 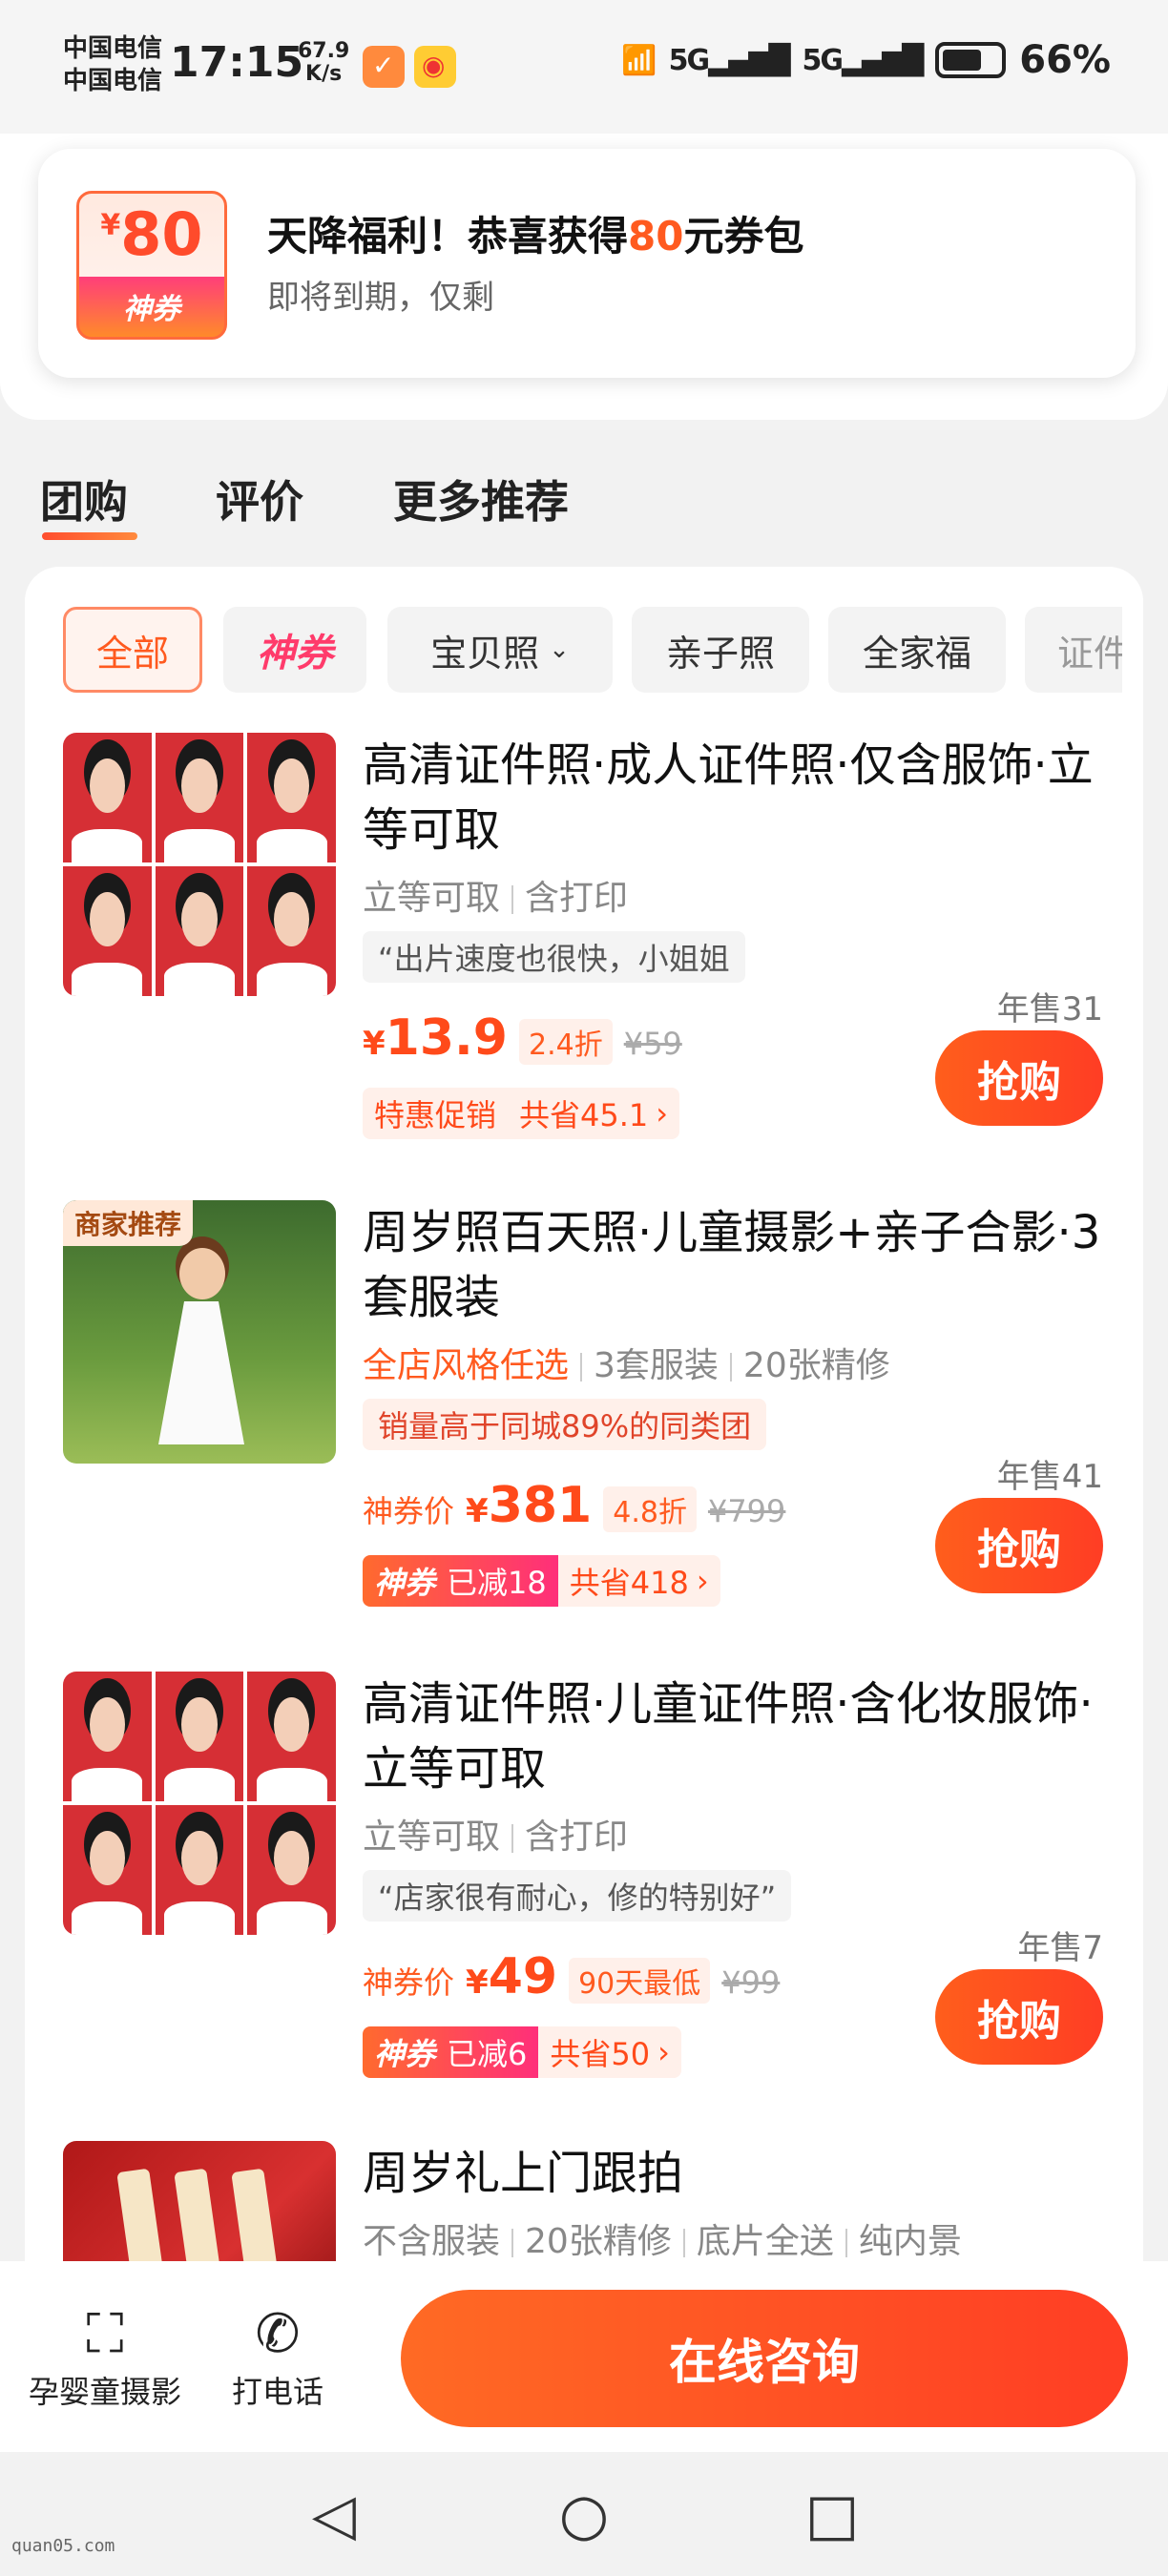 What do you see at coordinates (729, 60) in the screenshot?
I see `signal-1: 5G▂▄▆█` at bounding box center [729, 60].